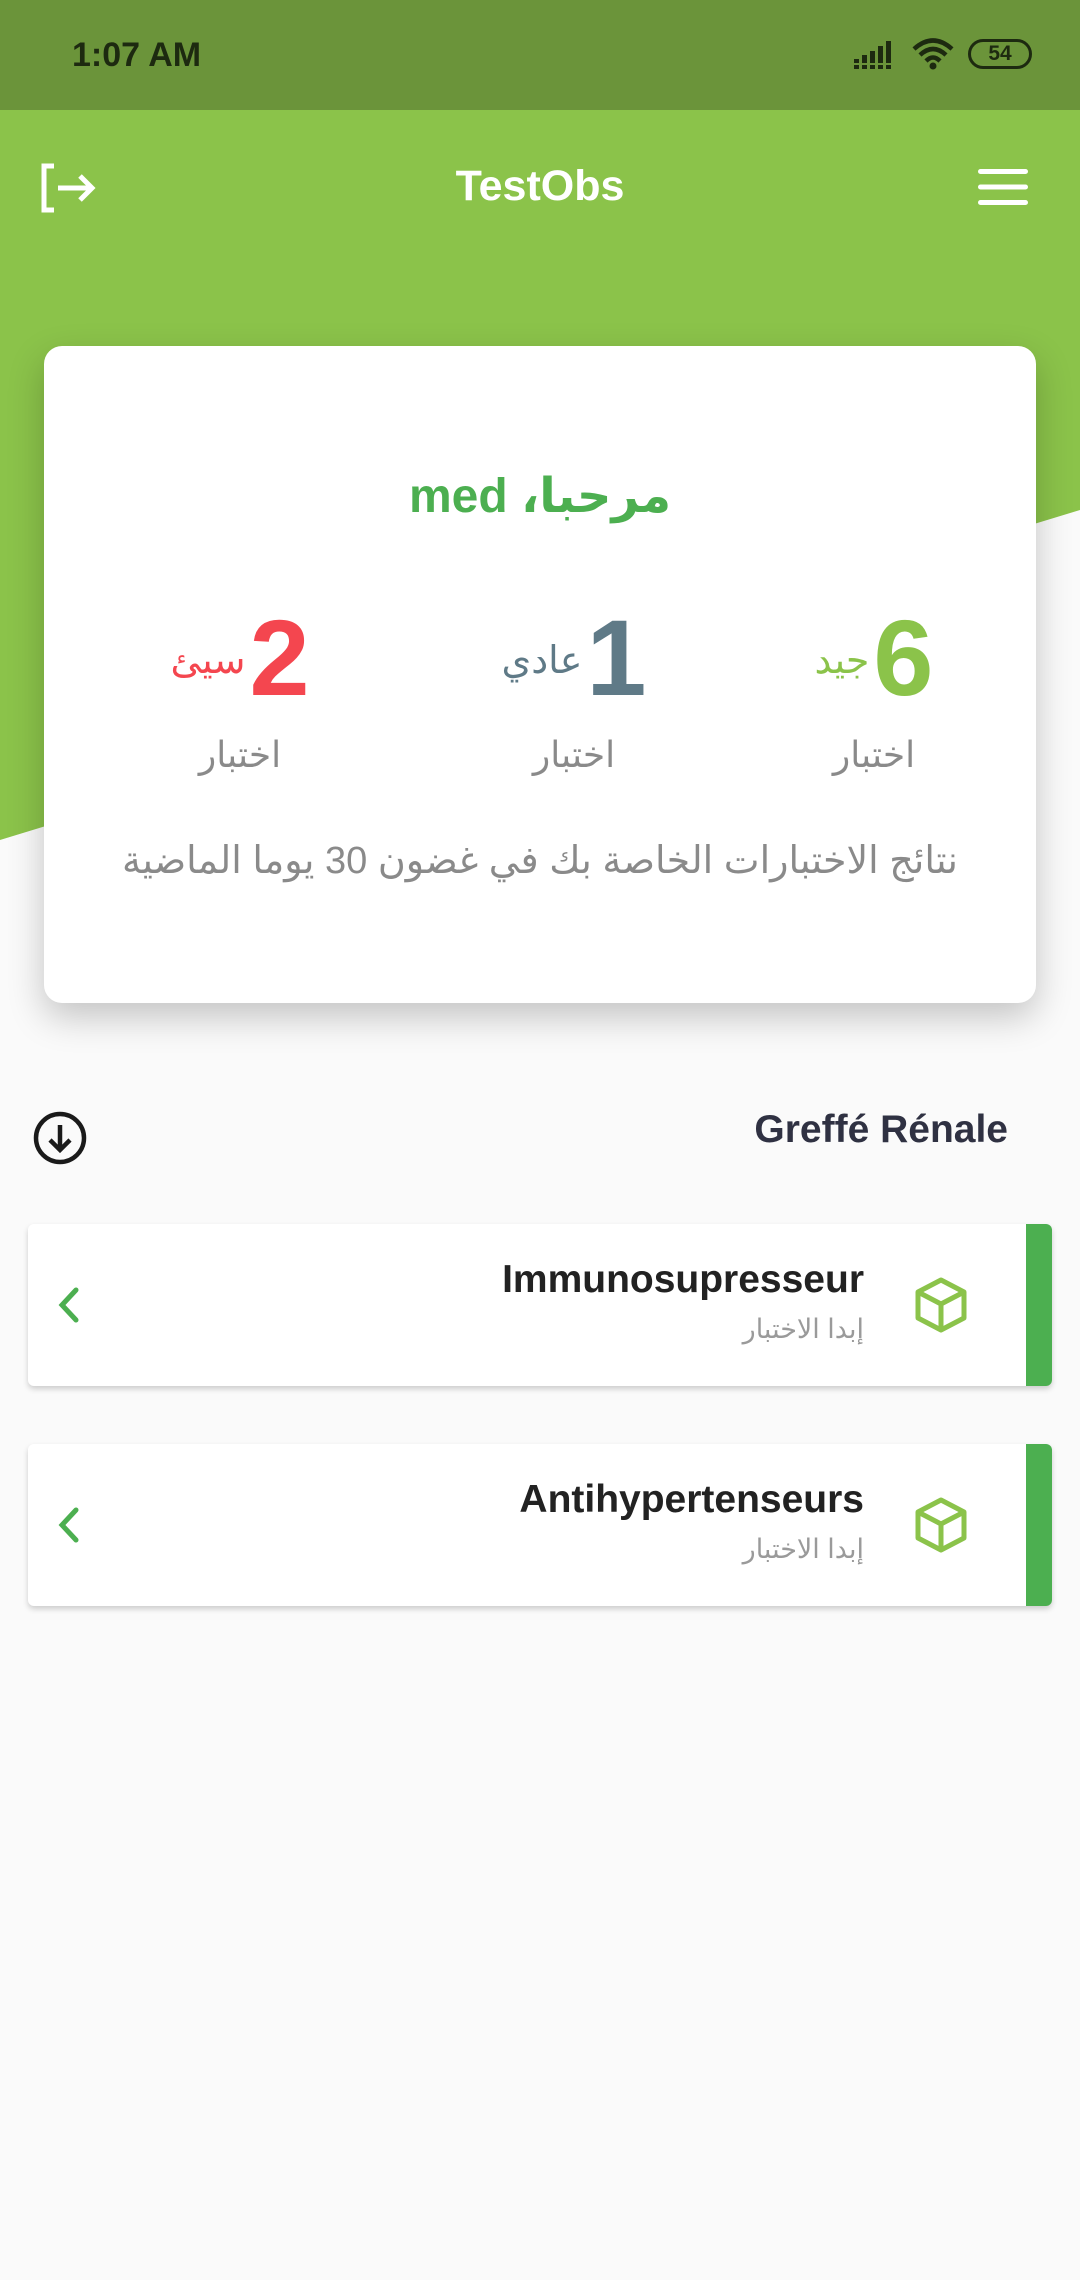 The width and height of the screenshot is (1080, 2280). Describe the element at coordinates (279, 657) in the screenshot. I see `stat-bad-value: 2` at that location.